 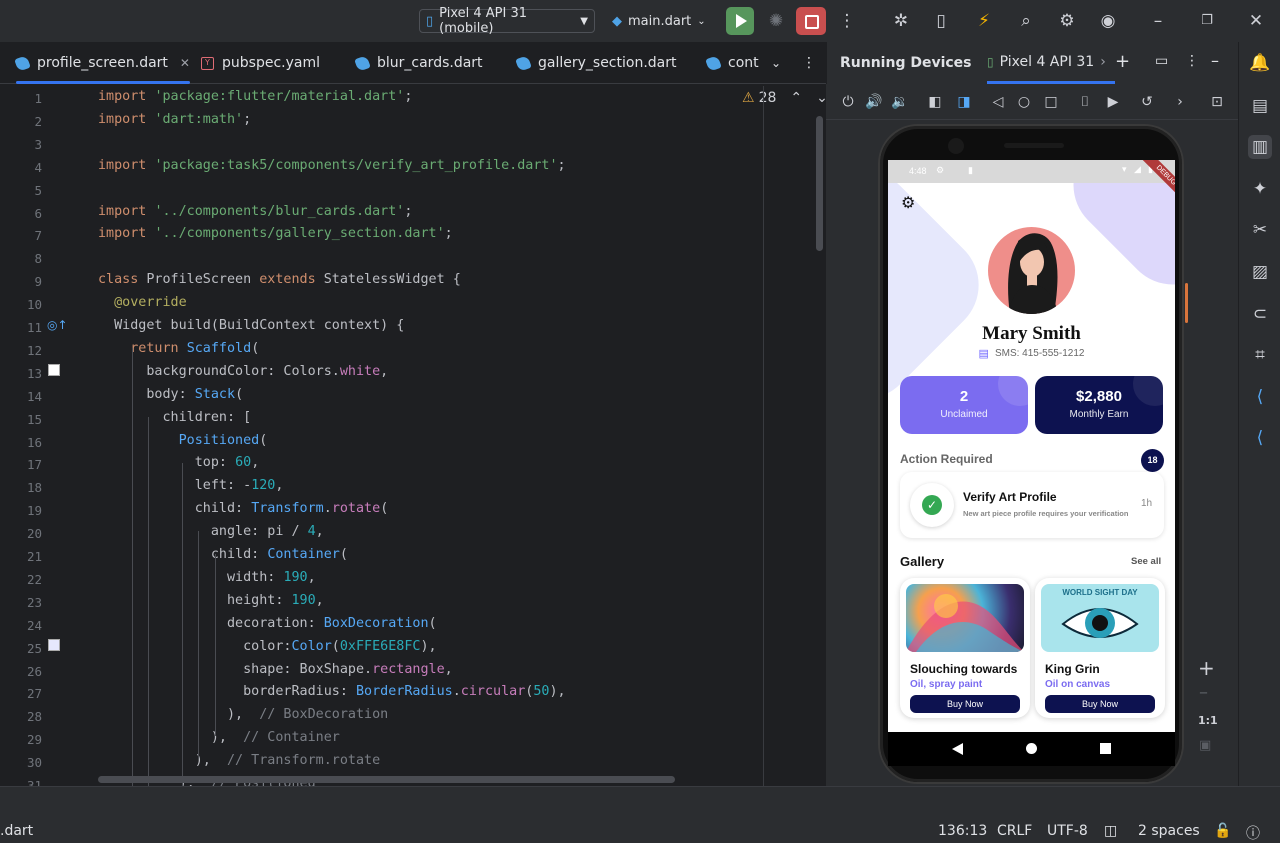 I want to click on back-nav-icon, so click(x=957, y=749).